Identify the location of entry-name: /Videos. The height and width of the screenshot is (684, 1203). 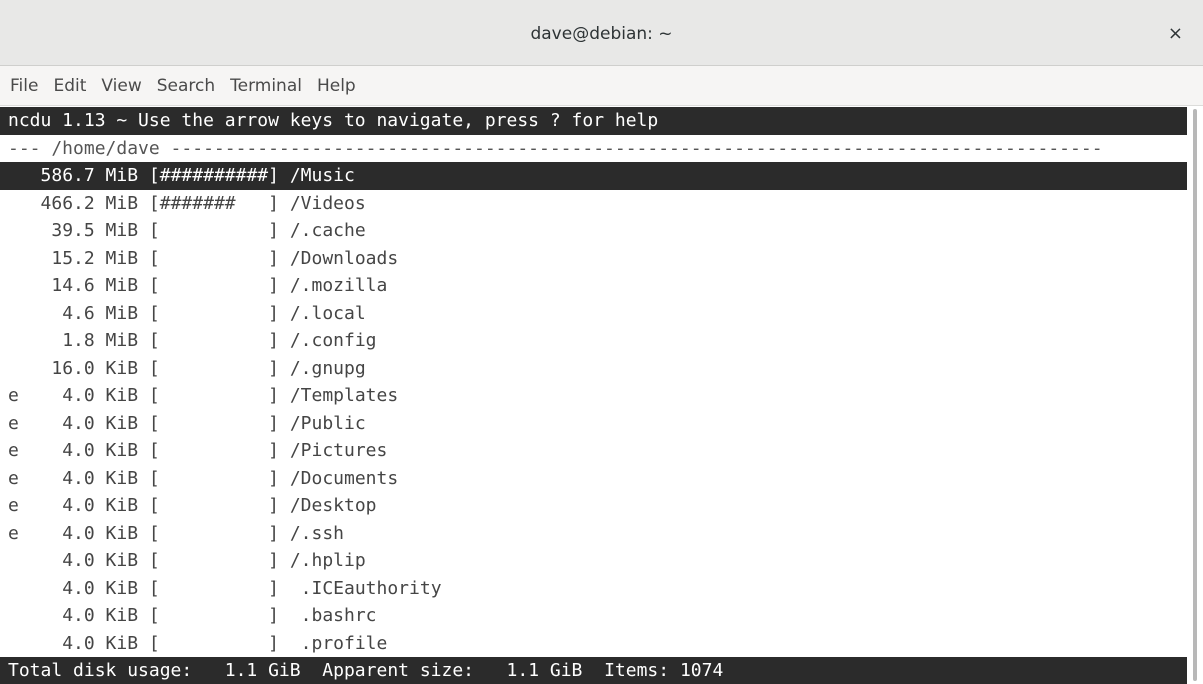
(327, 203).